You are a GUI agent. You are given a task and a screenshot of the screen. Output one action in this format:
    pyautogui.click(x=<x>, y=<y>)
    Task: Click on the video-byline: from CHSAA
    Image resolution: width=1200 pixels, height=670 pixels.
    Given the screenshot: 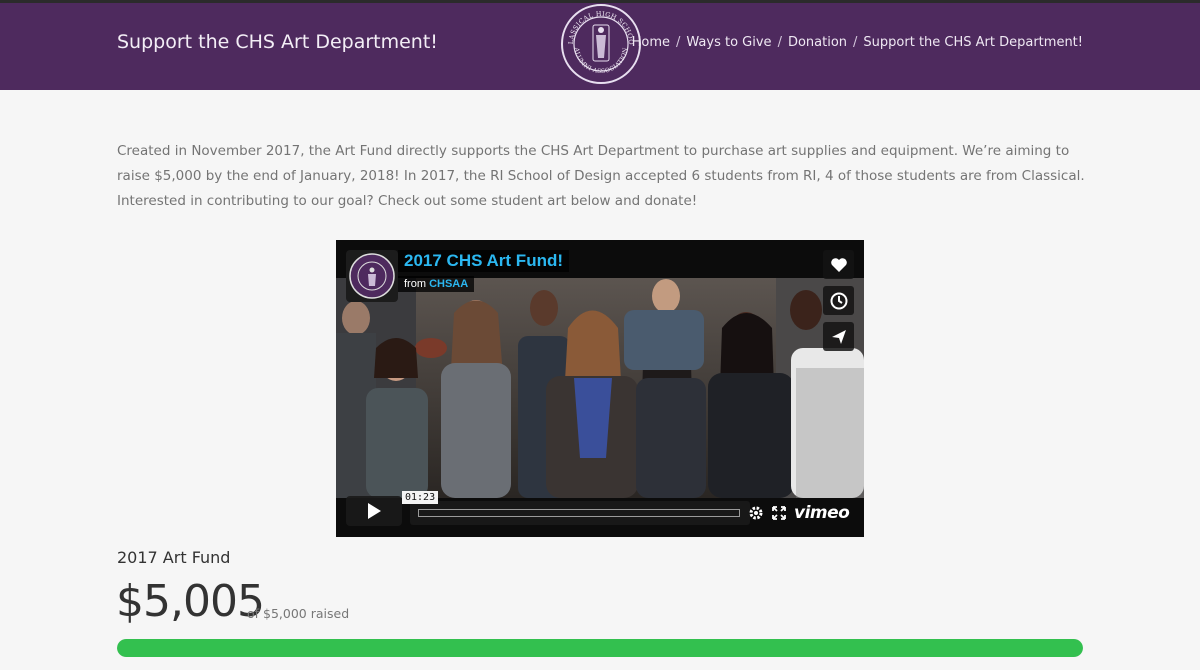 What is the action you would take?
    pyautogui.click(x=436, y=284)
    